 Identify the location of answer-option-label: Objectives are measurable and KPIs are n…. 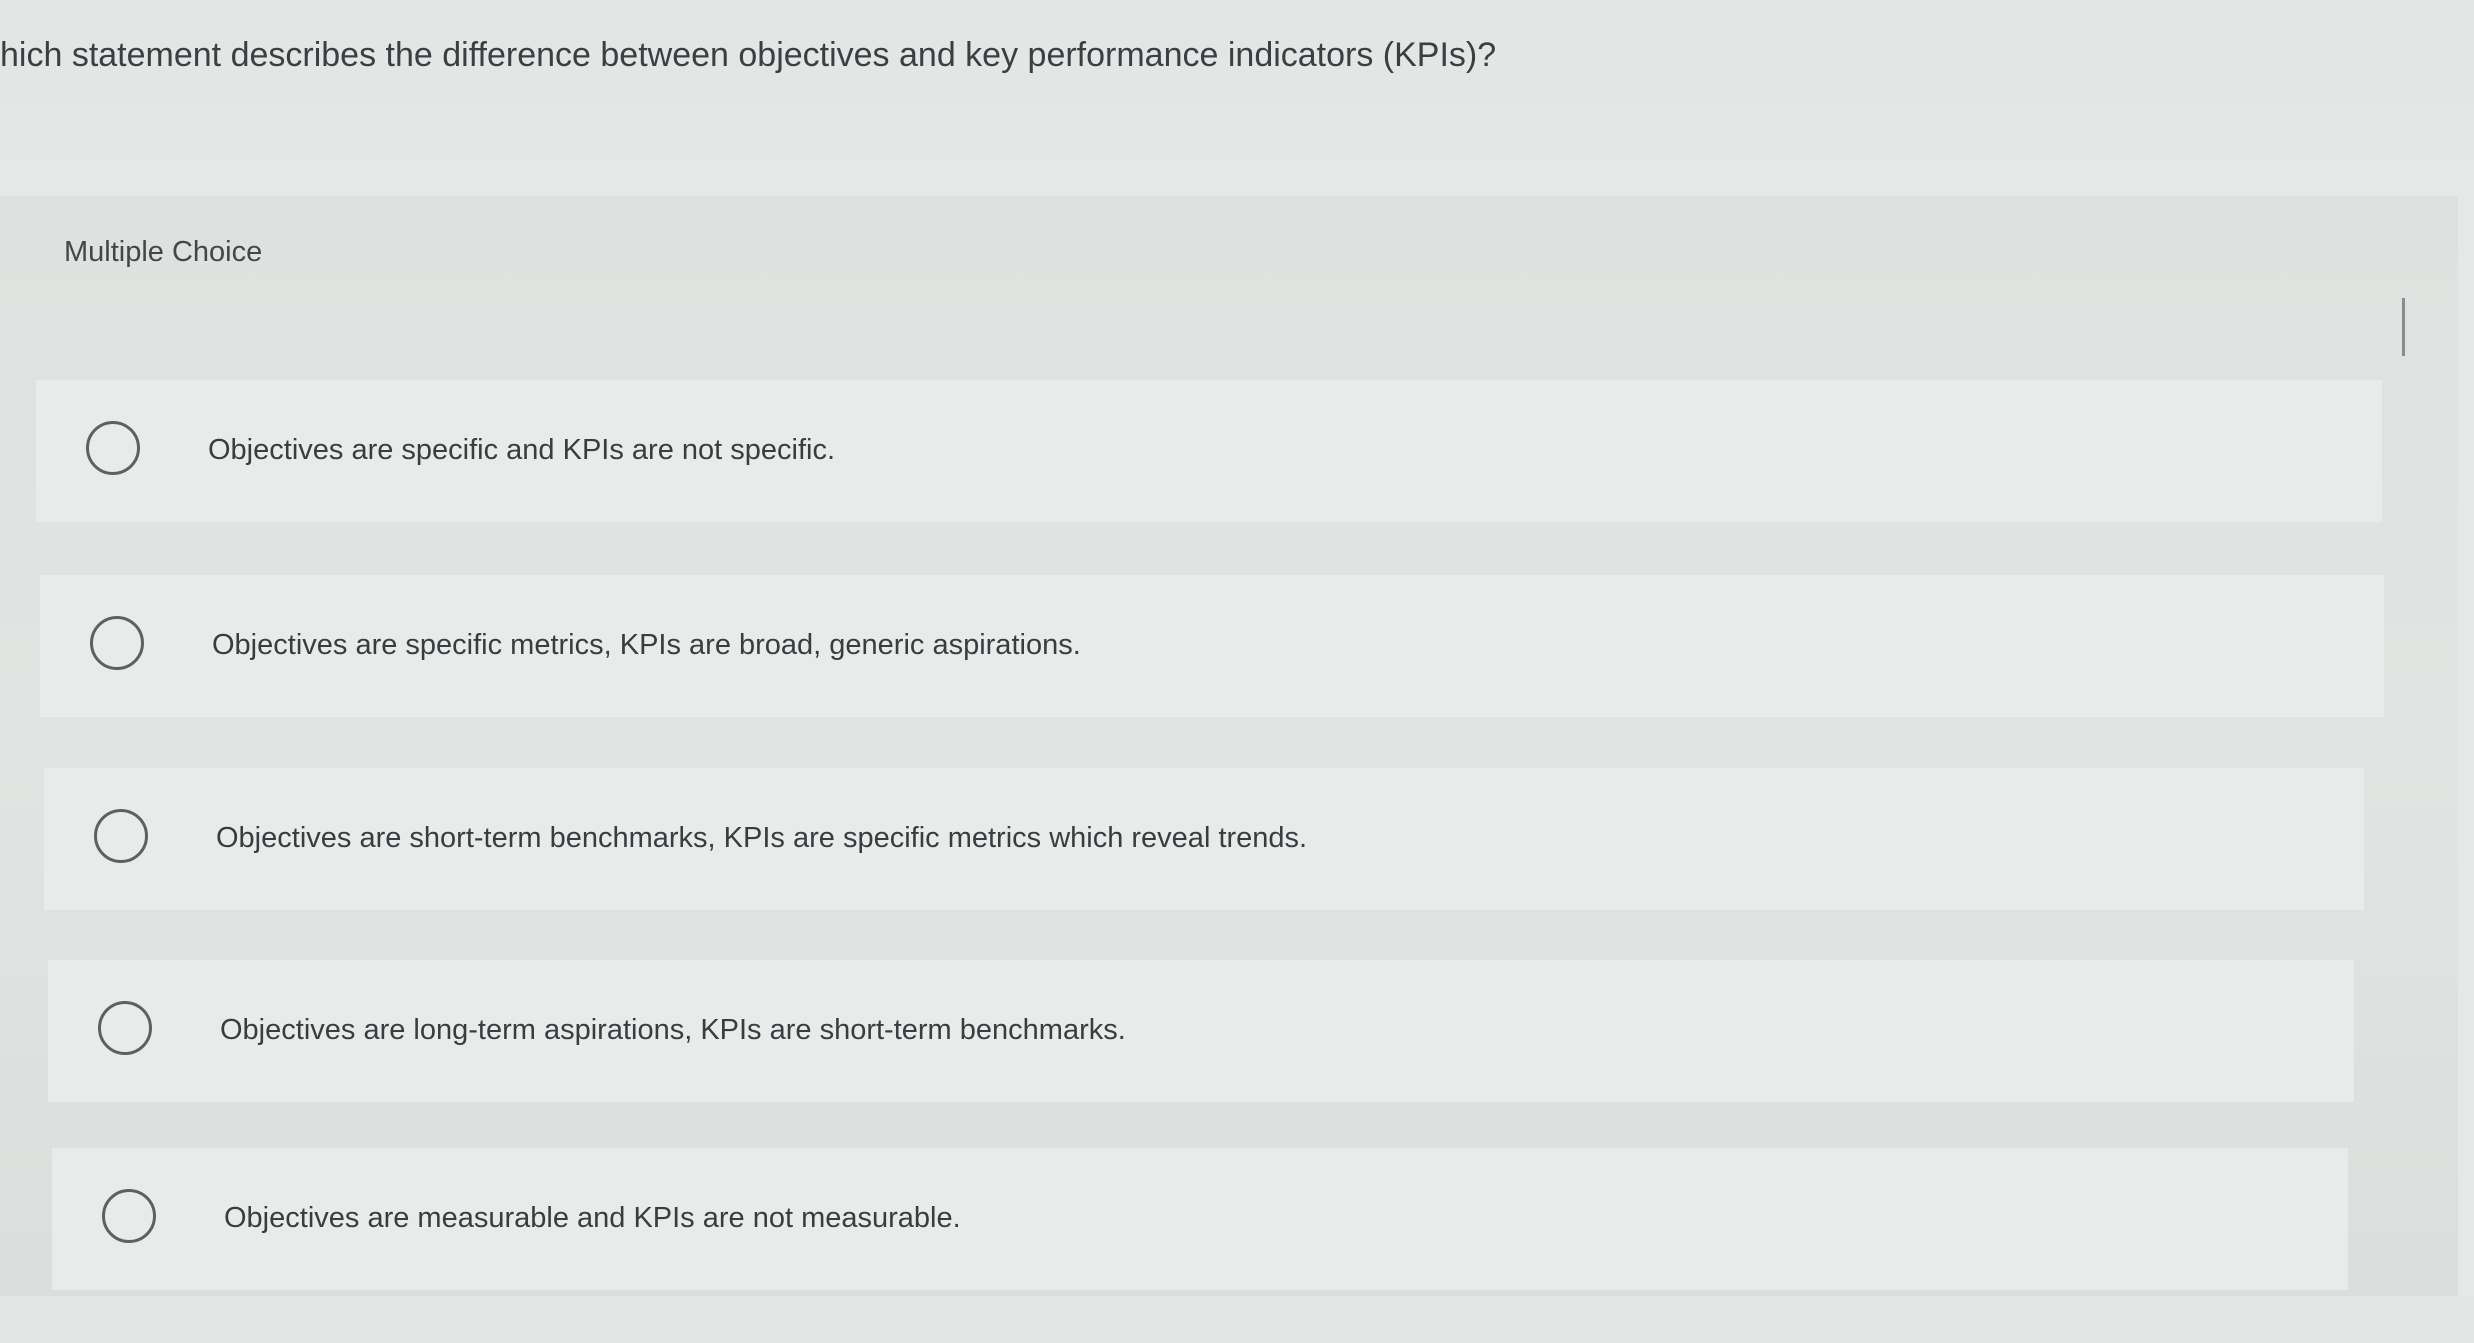
(592, 1218).